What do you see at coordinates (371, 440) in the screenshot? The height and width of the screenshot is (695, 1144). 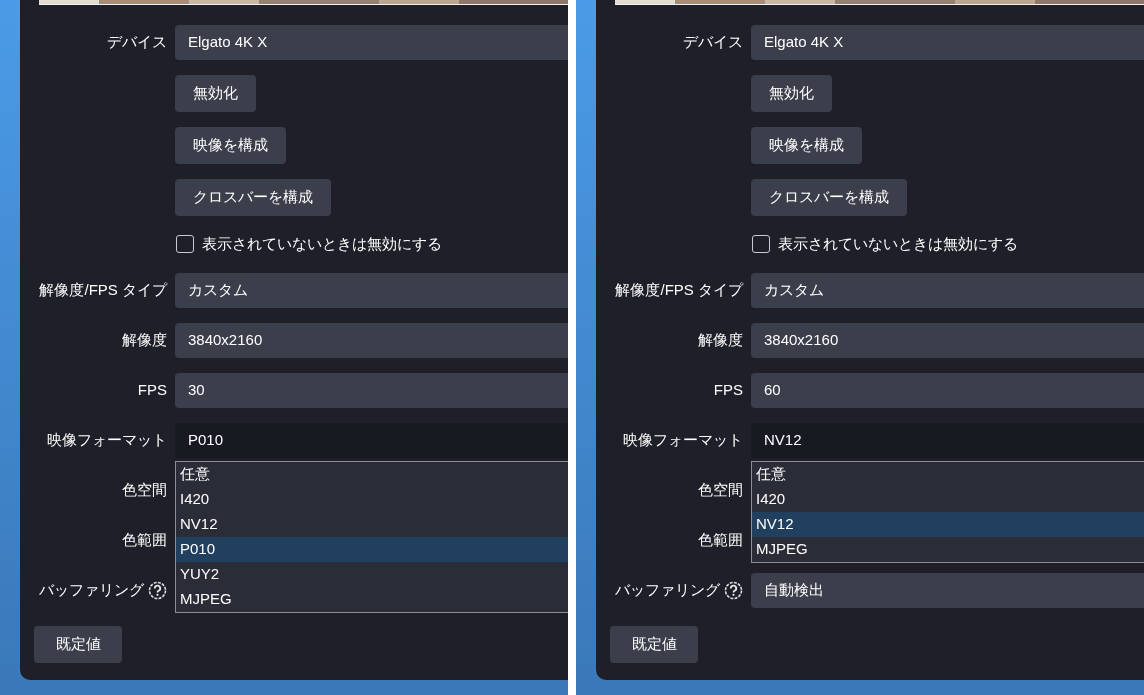 I see `dropdown-field: P010` at bounding box center [371, 440].